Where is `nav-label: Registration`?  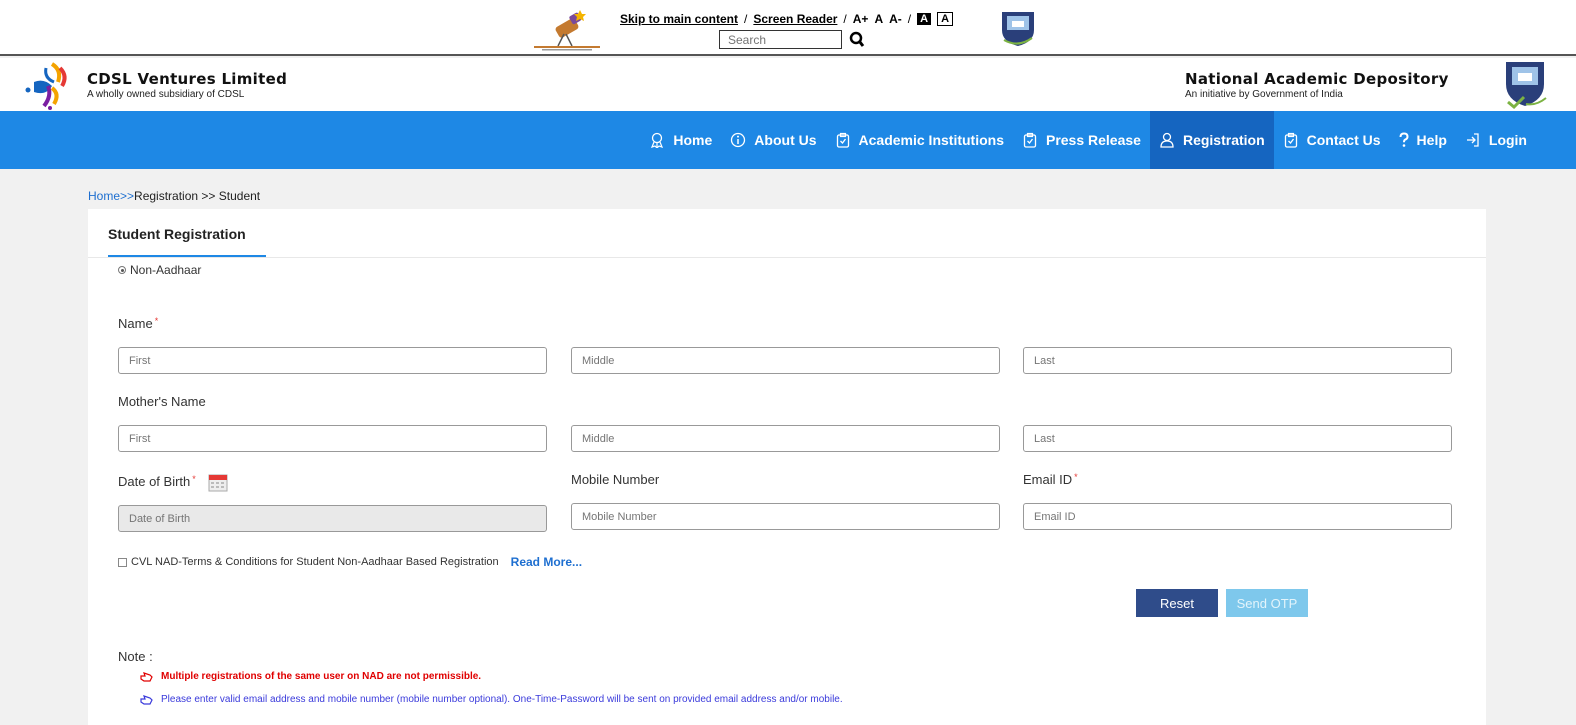
nav-label: Registration is located at coordinates (1223, 140).